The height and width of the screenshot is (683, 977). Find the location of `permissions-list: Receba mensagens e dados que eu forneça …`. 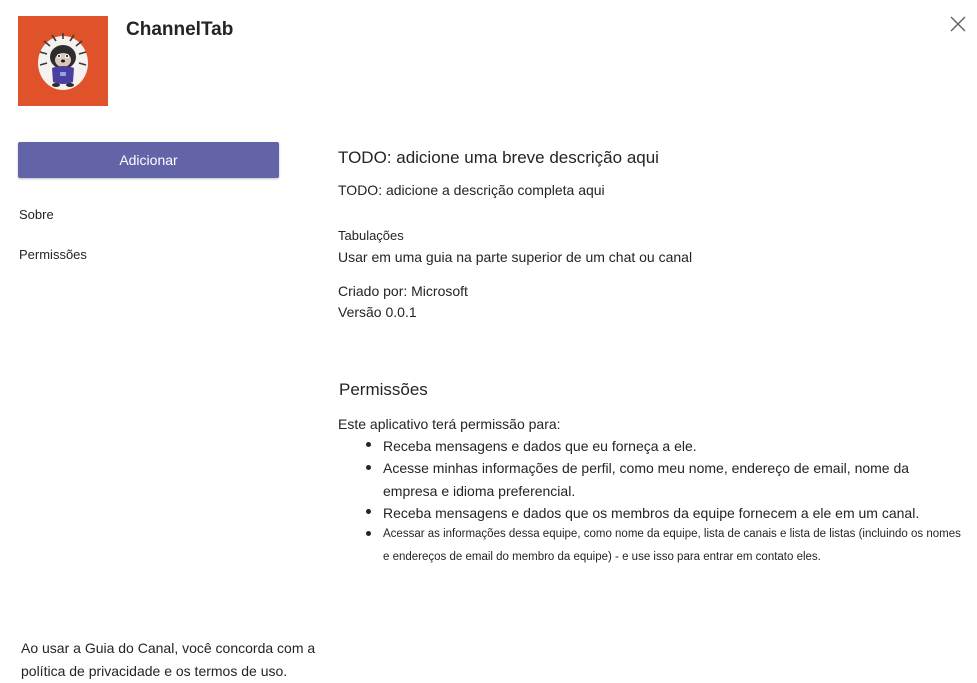

permissions-list: Receba mensagens e dados que eu forneça … is located at coordinates (664, 502).